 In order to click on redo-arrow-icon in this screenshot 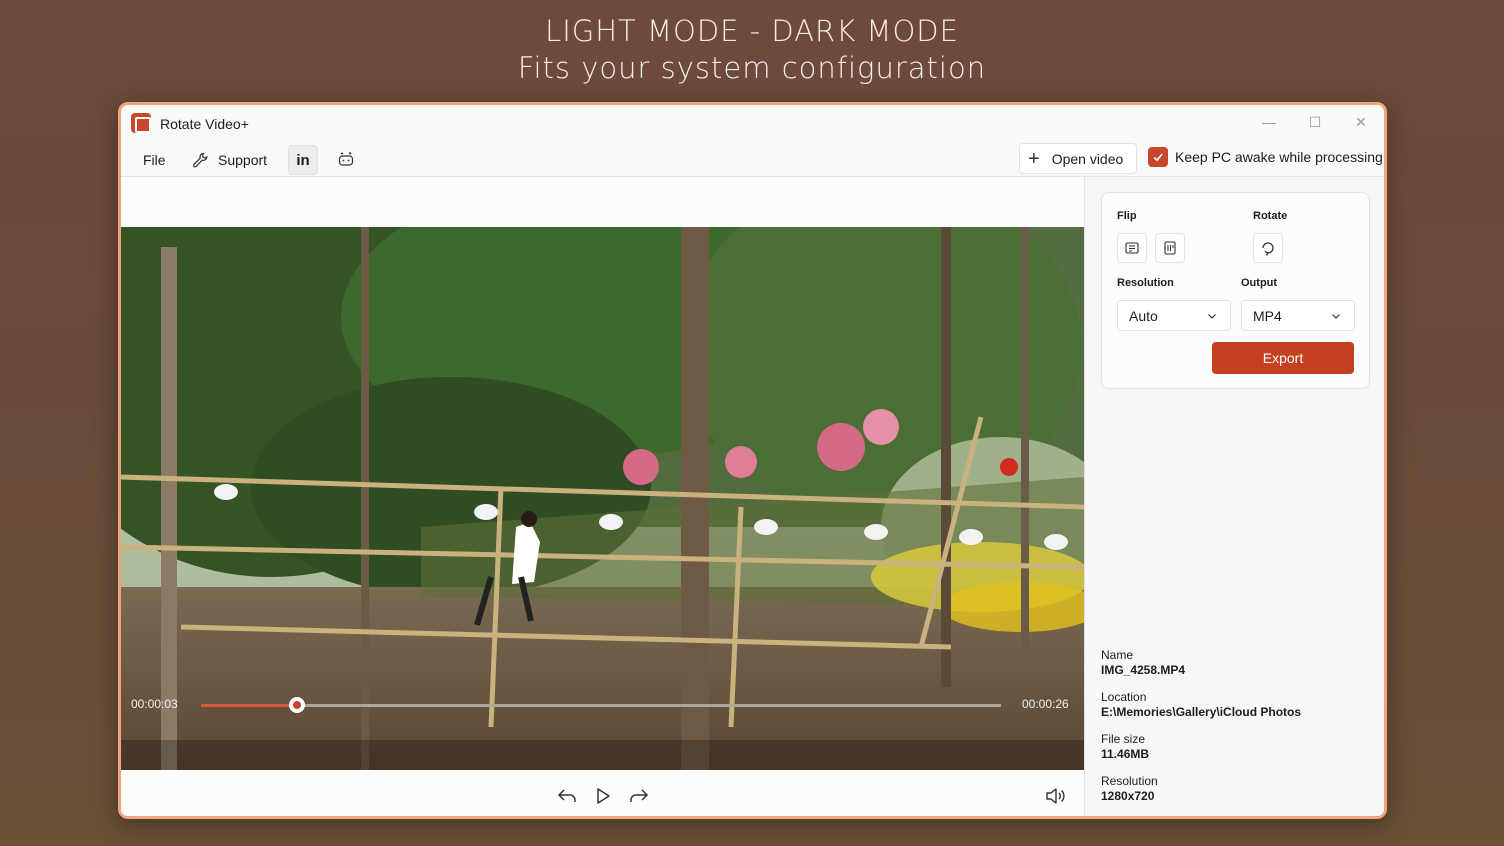, I will do `click(639, 795)`.